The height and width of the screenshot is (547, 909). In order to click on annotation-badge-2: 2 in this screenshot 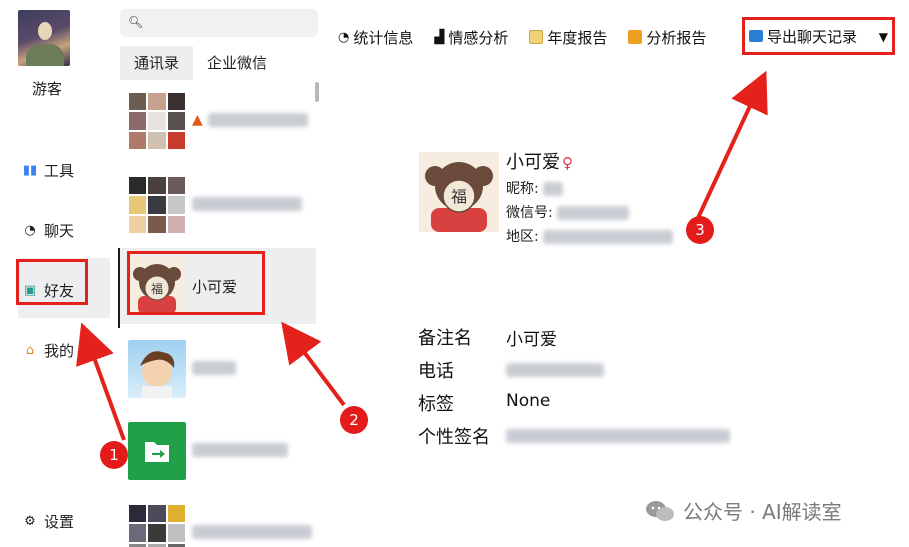, I will do `click(354, 420)`.